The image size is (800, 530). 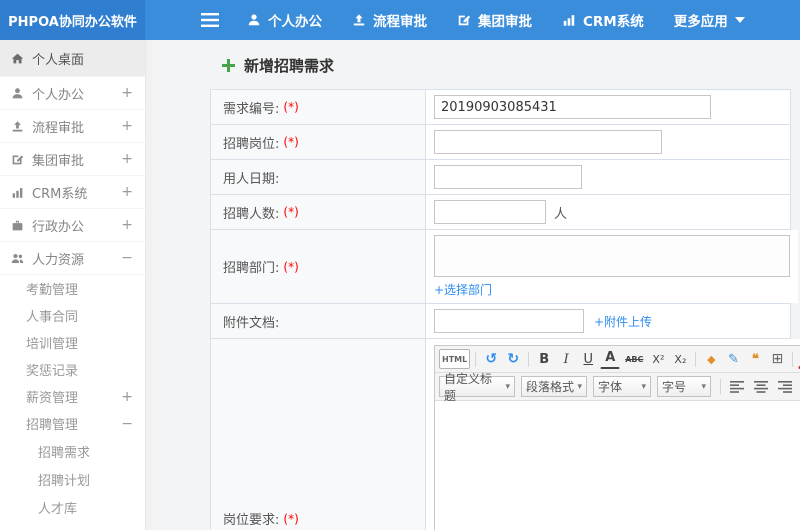 What do you see at coordinates (210, 20) in the screenshot?
I see `menu-icon` at bounding box center [210, 20].